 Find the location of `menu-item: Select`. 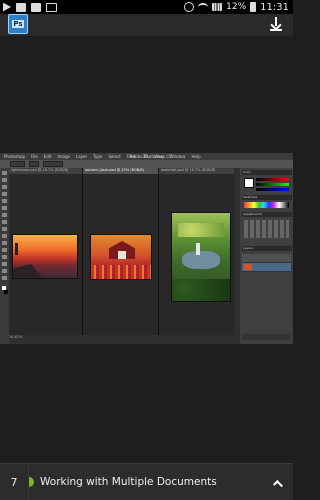

menu-item: Select is located at coordinates (114, 156).